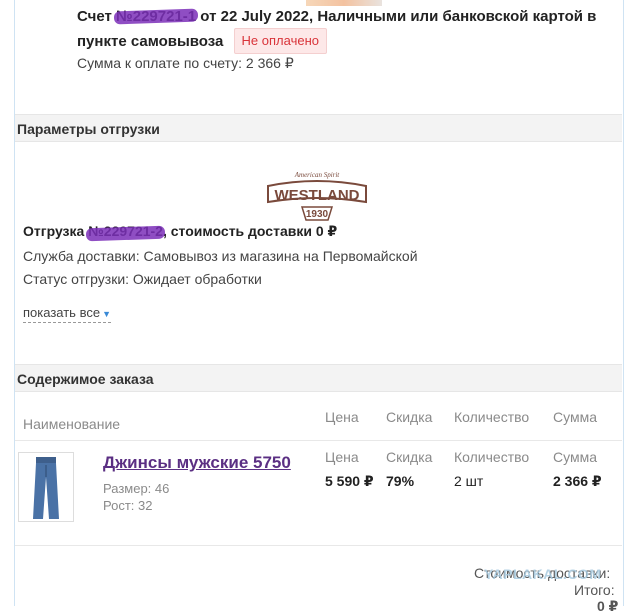 The height and width of the screenshot is (615, 640). Describe the element at coordinates (125, 231) in the screenshot. I see `shipment-number: №229721-2` at that location.